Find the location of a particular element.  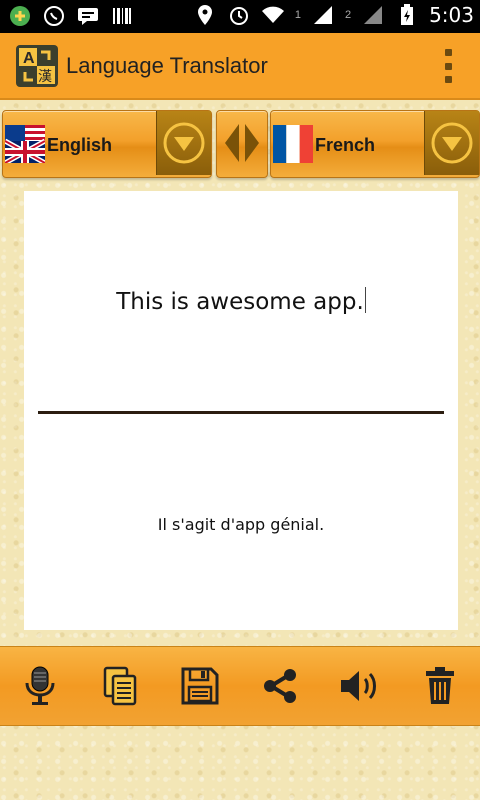

share-button is located at coordinates (280, 686).